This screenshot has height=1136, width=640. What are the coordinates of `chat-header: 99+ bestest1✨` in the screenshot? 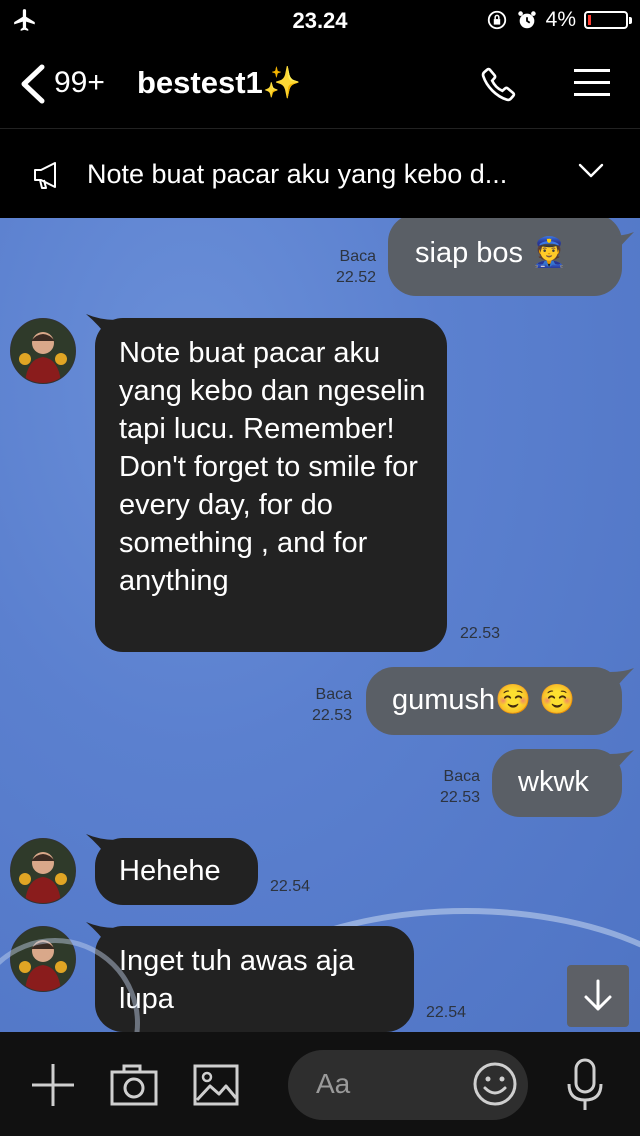 It's located at (320, 84).